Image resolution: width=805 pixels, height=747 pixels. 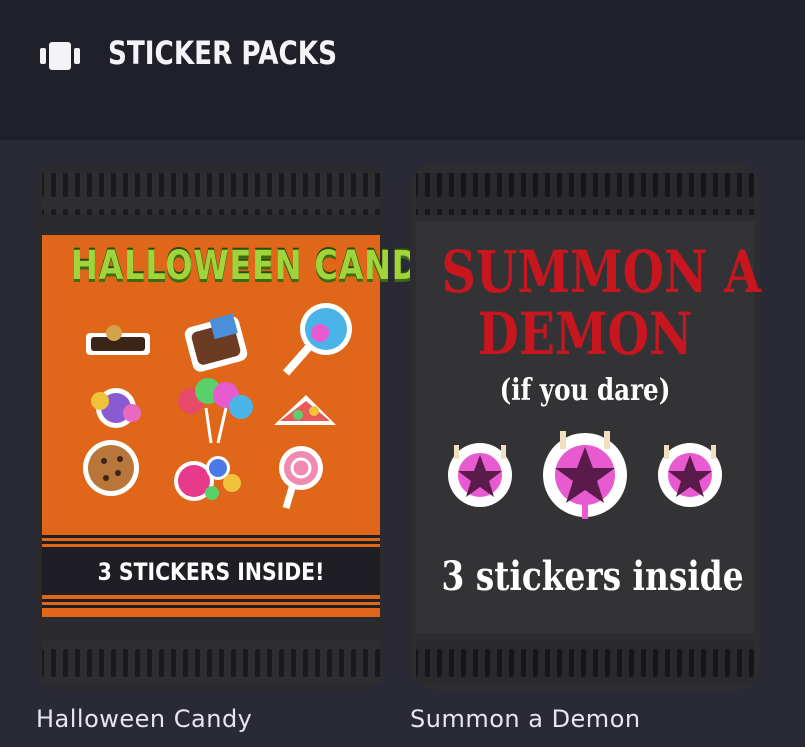 I want to click on sticker-packs-icon, so click(x=60, y=56).